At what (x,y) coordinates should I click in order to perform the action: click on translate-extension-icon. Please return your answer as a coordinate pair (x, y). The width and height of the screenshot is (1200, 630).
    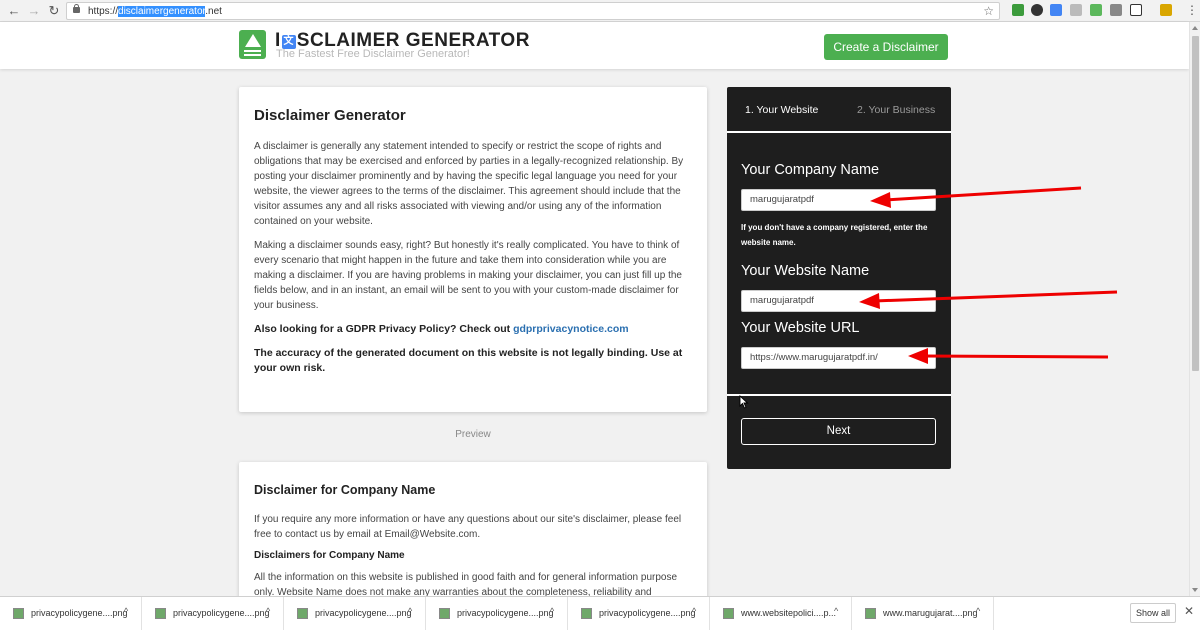
    Looking at the image, I should click on (1056, 10).